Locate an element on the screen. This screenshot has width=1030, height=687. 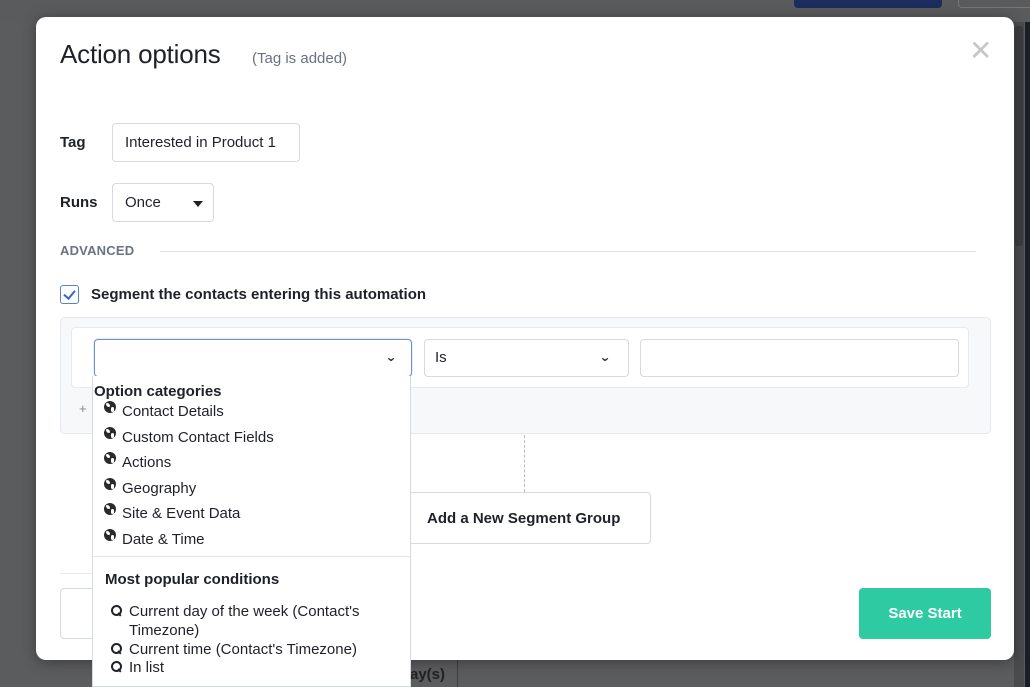
condition-label: Current time (Contact's Timezone) is located at coordinates (243, 649).